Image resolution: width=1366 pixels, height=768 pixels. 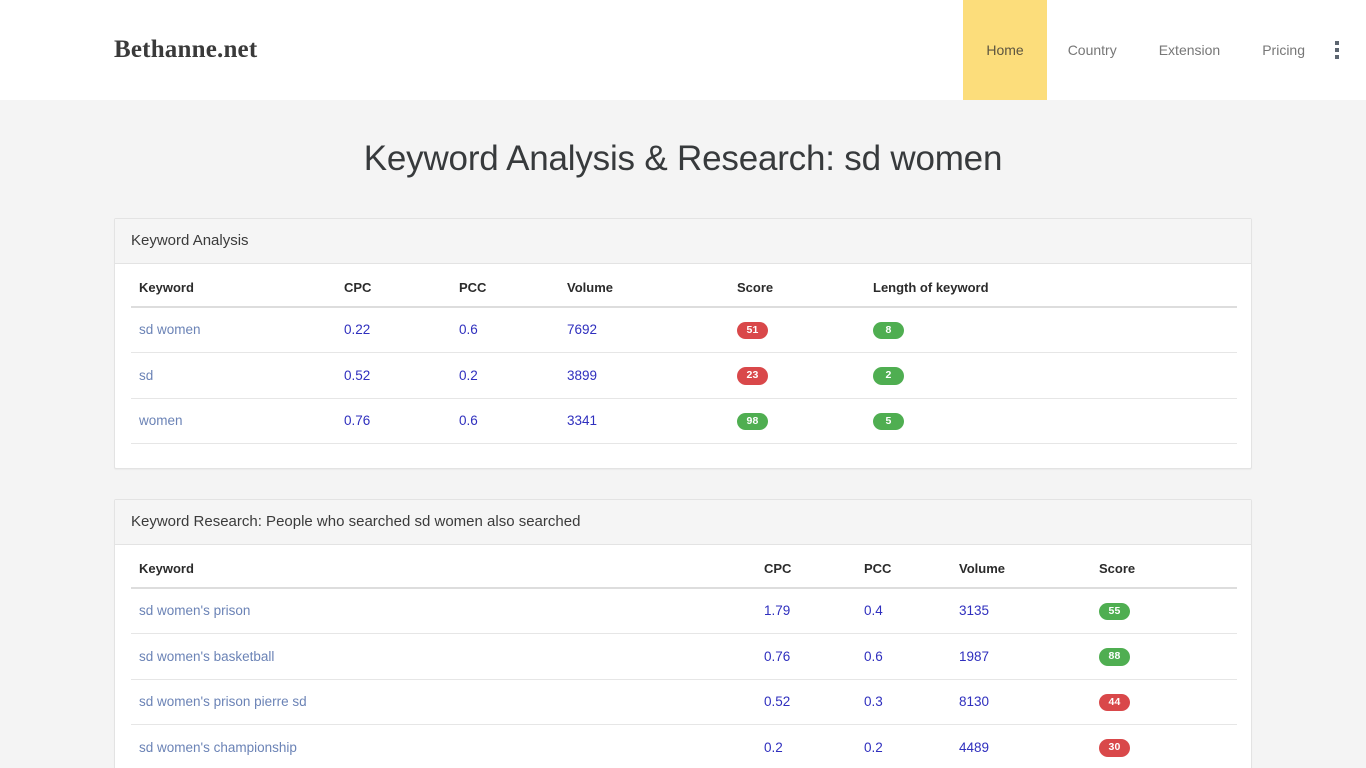 I want to click on cell-length: 5, so click(x=1051, y=421).